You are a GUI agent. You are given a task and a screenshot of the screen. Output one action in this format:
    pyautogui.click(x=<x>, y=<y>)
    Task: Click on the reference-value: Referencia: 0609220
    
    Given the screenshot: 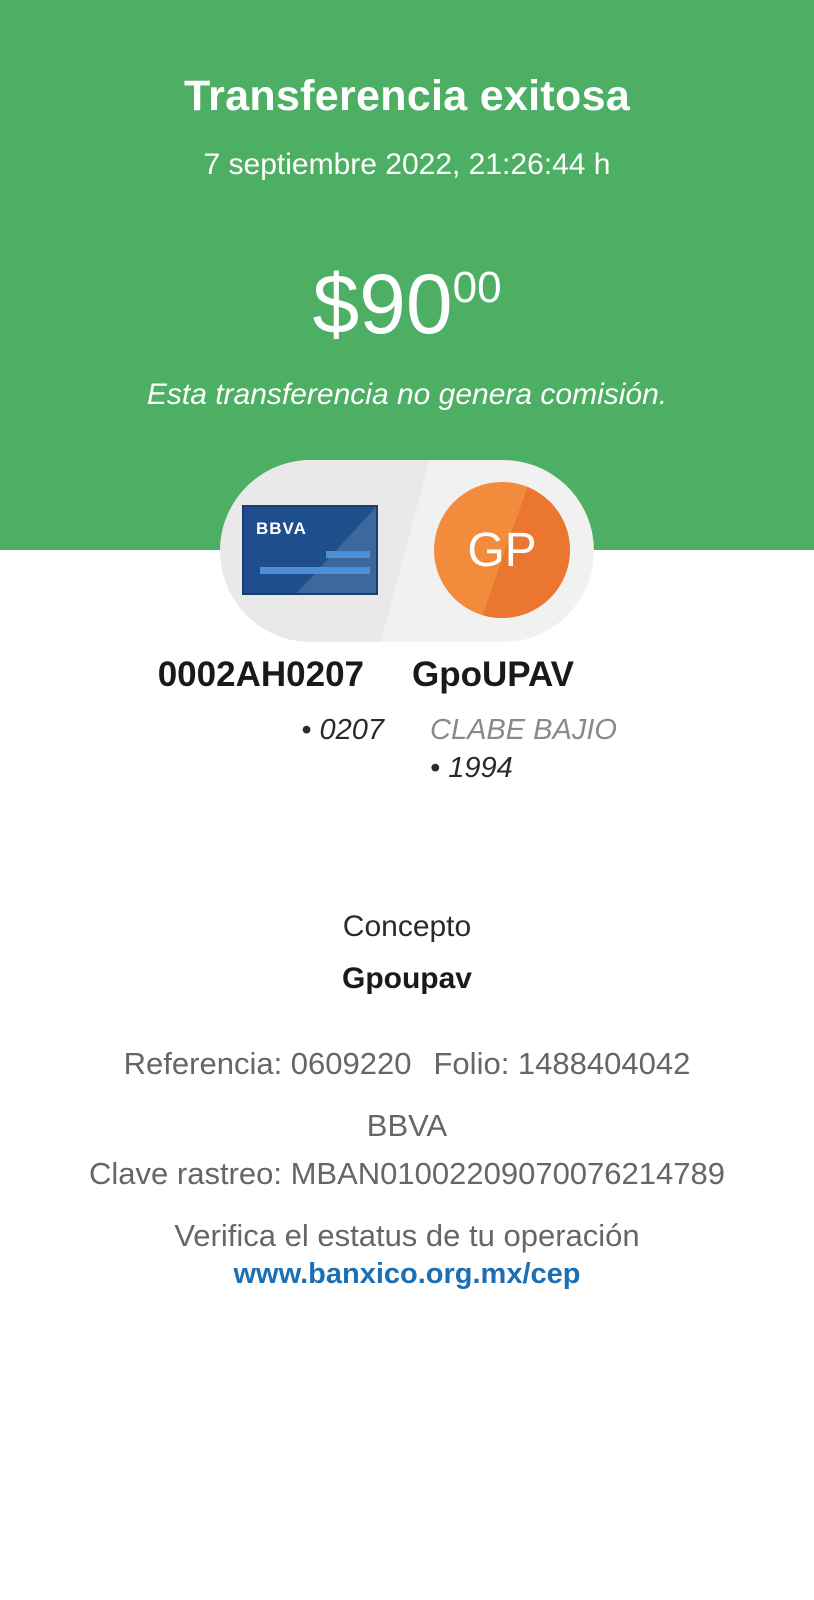 What is the action you would take?
    pyautogui.click(x=267, y=1063)
    